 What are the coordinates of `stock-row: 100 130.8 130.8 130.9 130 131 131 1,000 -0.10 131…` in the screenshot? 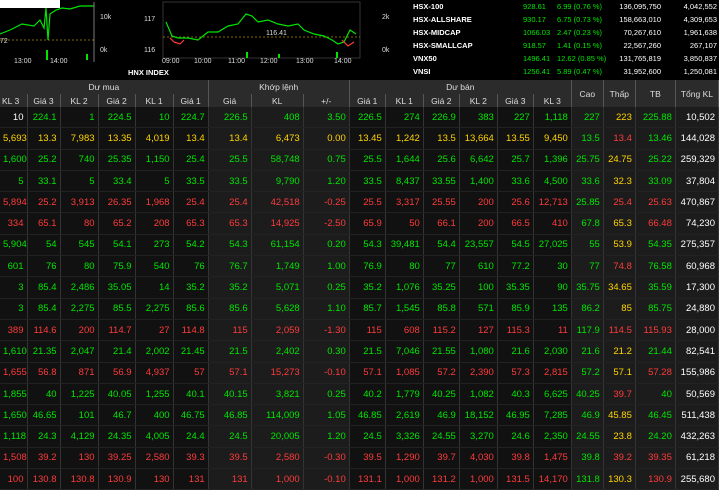 It's located at (359, 479).